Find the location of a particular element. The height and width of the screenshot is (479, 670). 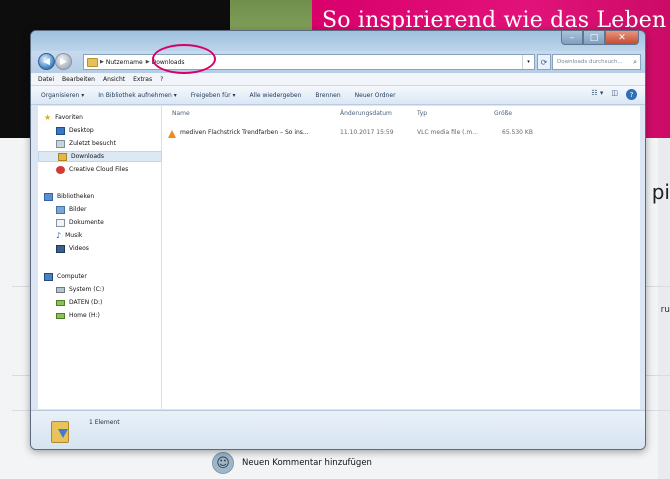

close-button: ✕ is located at coordinates (622, 38).